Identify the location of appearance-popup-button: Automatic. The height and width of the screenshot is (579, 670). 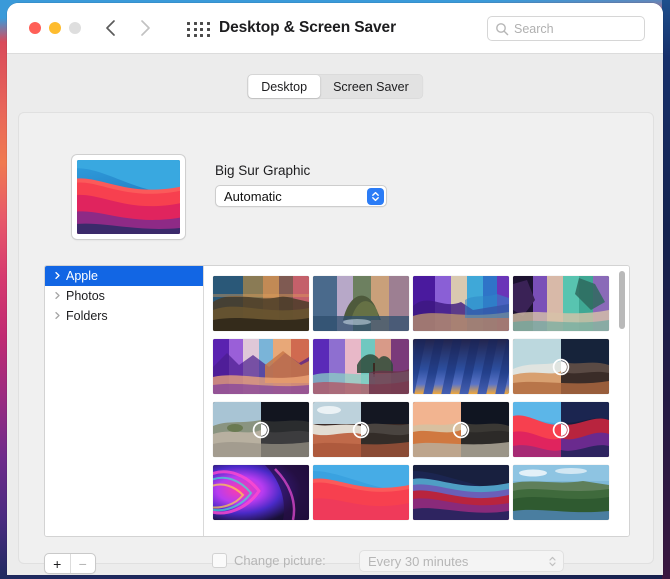
(301, 196).